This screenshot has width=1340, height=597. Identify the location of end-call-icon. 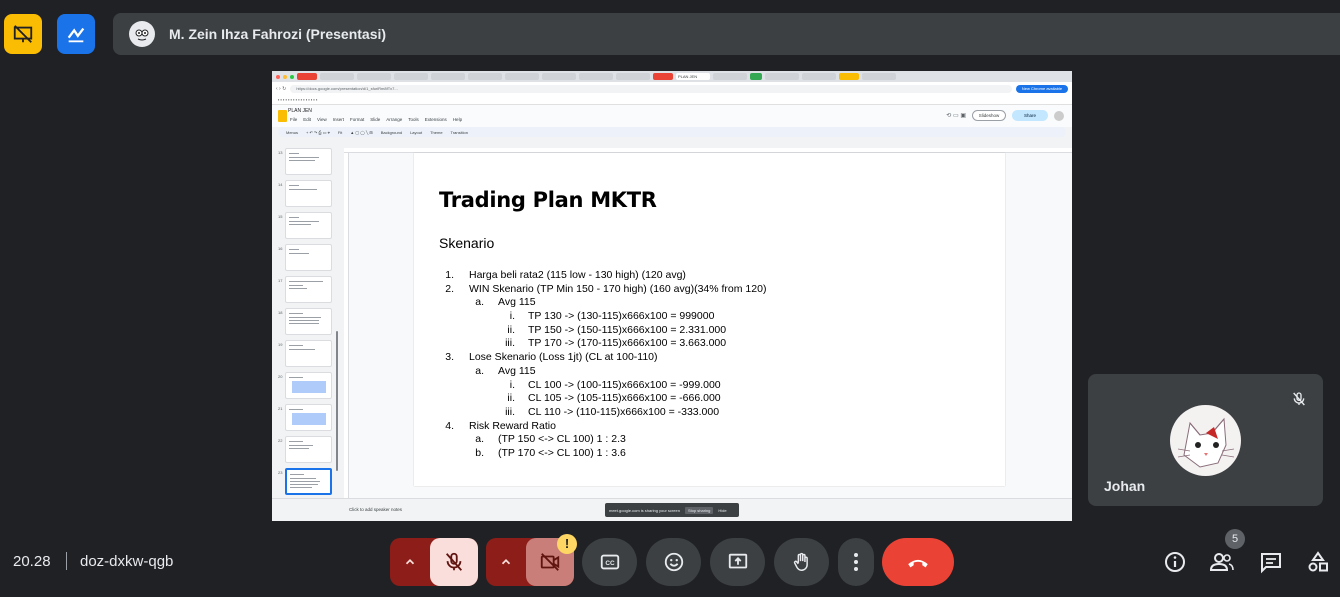
(918, 563).